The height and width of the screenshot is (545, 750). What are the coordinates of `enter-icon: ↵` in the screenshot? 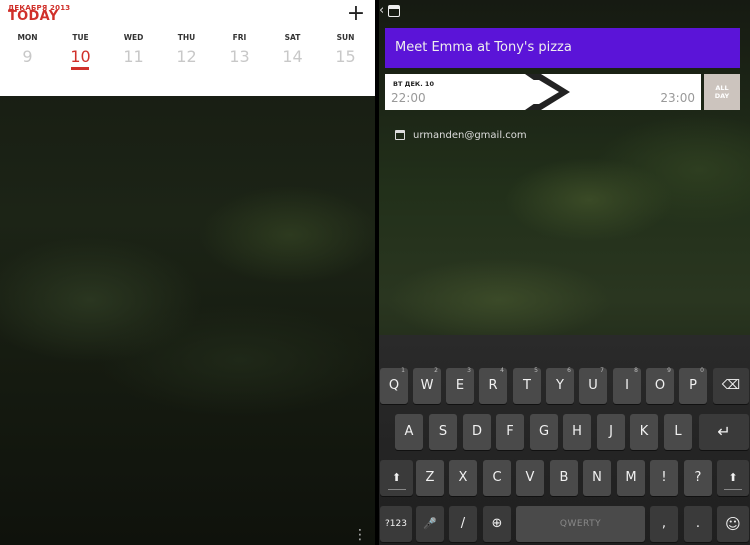 It's located at (724, 432).